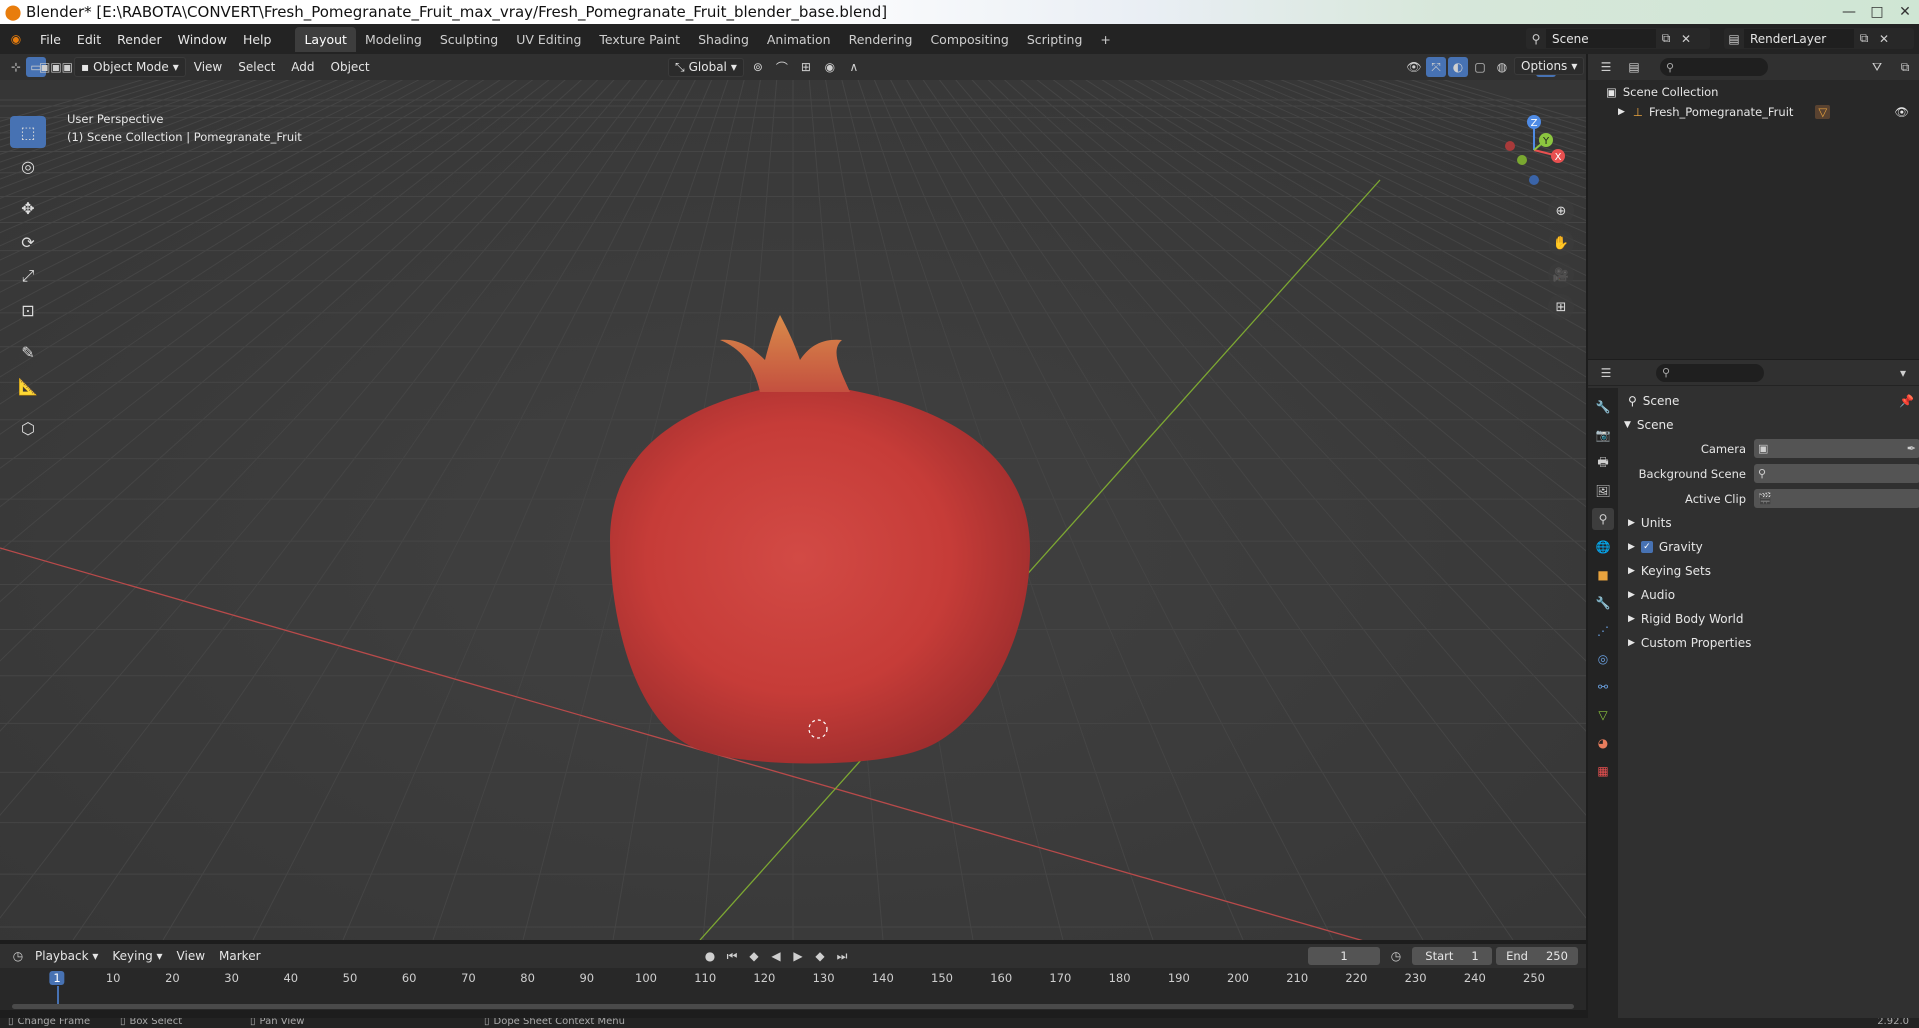  Describe the element at coordinates (1877, 12) in the screenshot. I see `maximize-button: □` at that location.